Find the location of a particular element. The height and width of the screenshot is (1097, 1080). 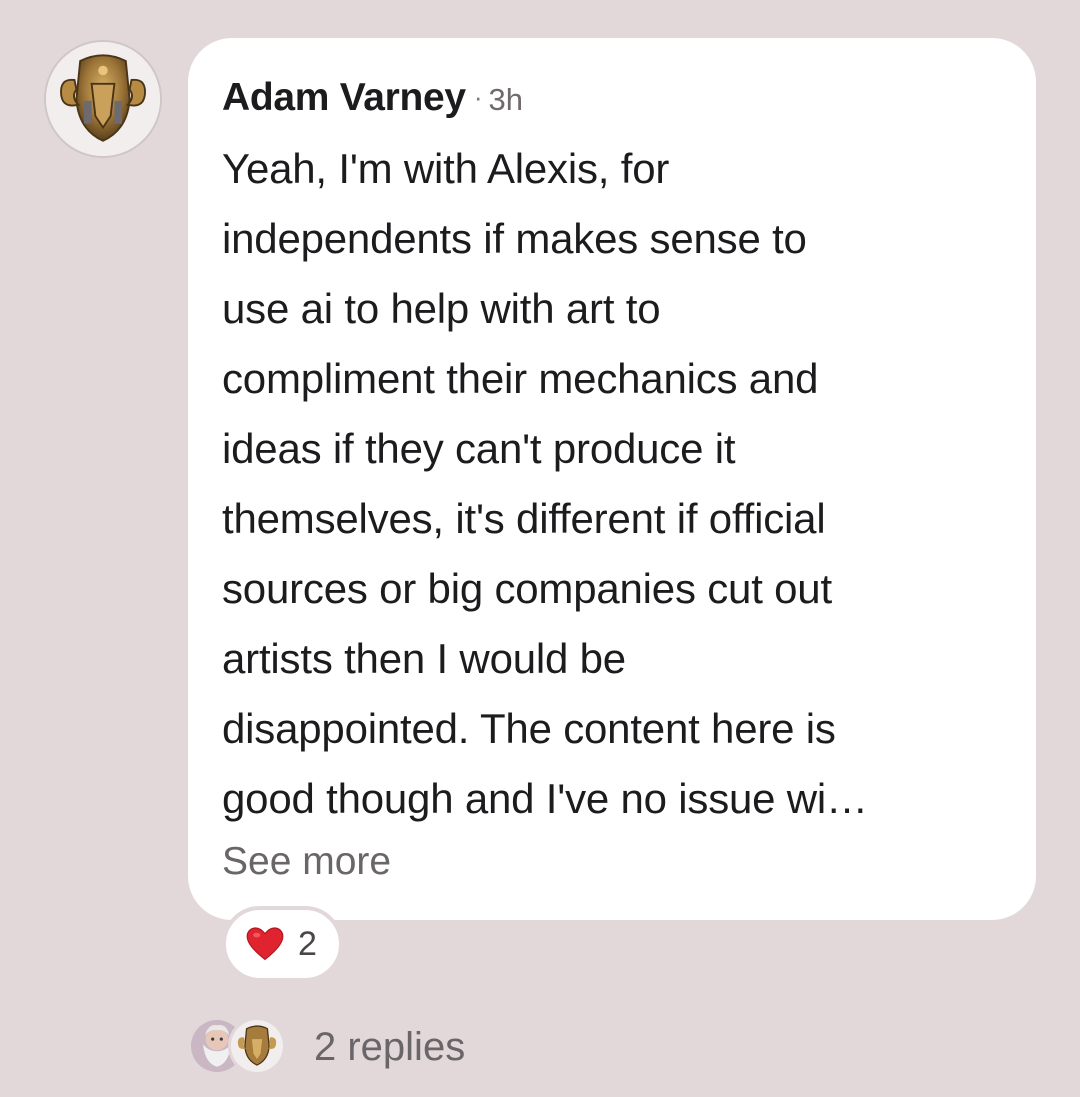

view-replies: 2 replies is located at coordinates (326, 1047).